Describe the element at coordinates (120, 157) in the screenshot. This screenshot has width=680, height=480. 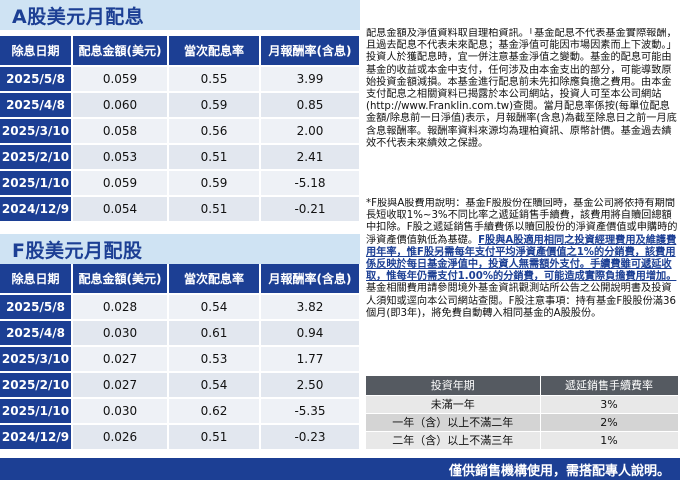
I see `table-cell: 0.053` at that location.